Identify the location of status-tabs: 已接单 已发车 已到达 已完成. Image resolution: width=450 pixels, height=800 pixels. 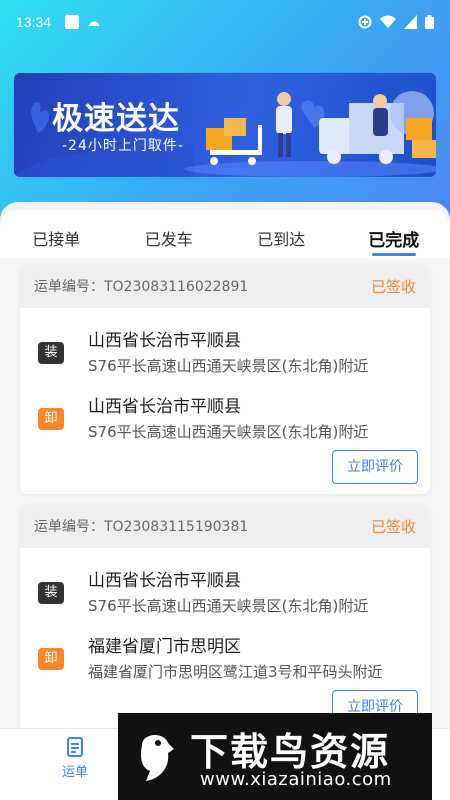
(225, 234).